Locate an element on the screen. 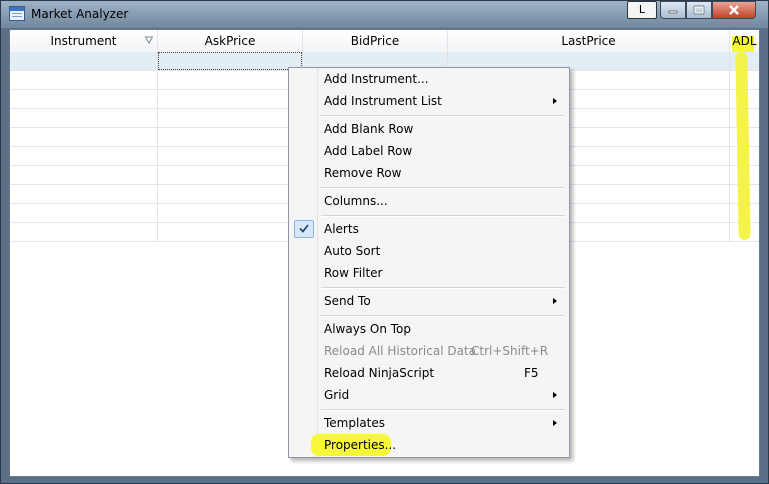 Image resolution: width=769 pixels, height=484 pixels. window-controls is located at coordinates (708, 10).